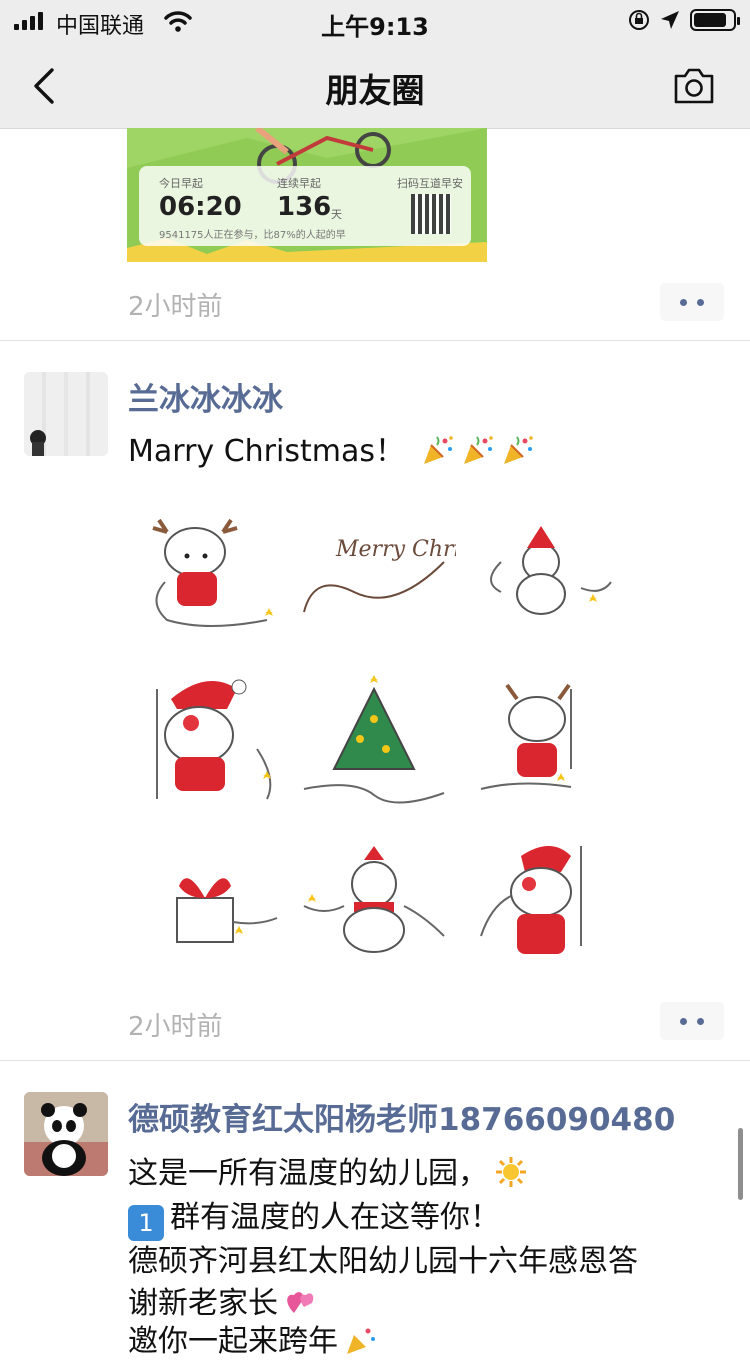 Image resolution: width=750 pixels, height=1360 pixels. What do you see at coordinates (694, 86) in the screenshot?
I see `camera-icon` at bounding box center [694, 86].